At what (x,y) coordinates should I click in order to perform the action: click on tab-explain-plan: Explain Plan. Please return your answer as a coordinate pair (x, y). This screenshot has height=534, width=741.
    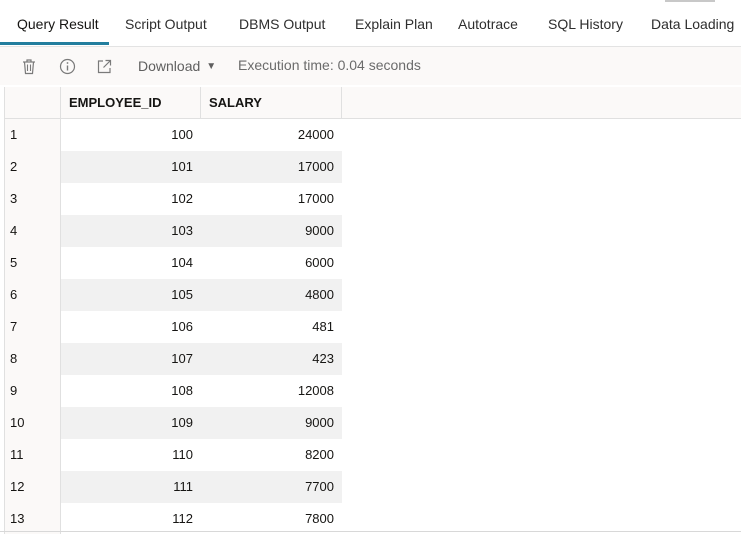
    Looking at the image, I should click on (394, 24).